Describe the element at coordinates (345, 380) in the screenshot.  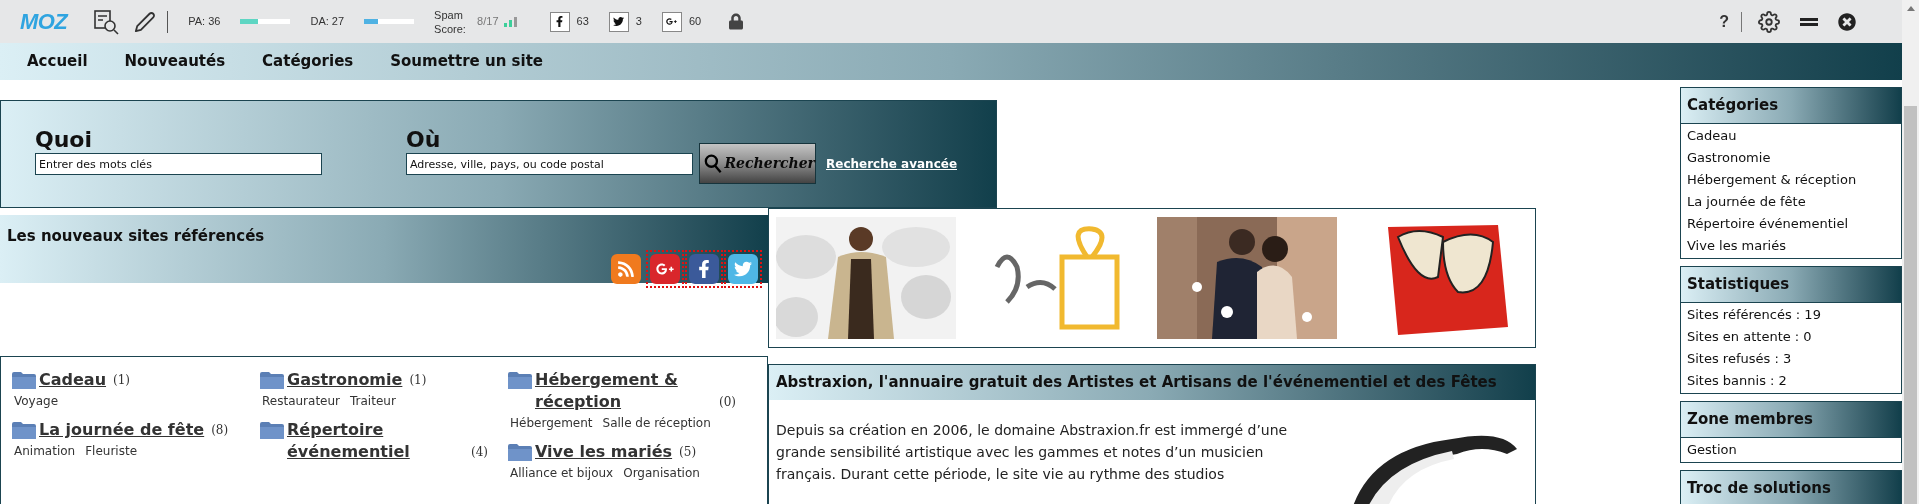
I see `category-link: Gastronomie` at that location.